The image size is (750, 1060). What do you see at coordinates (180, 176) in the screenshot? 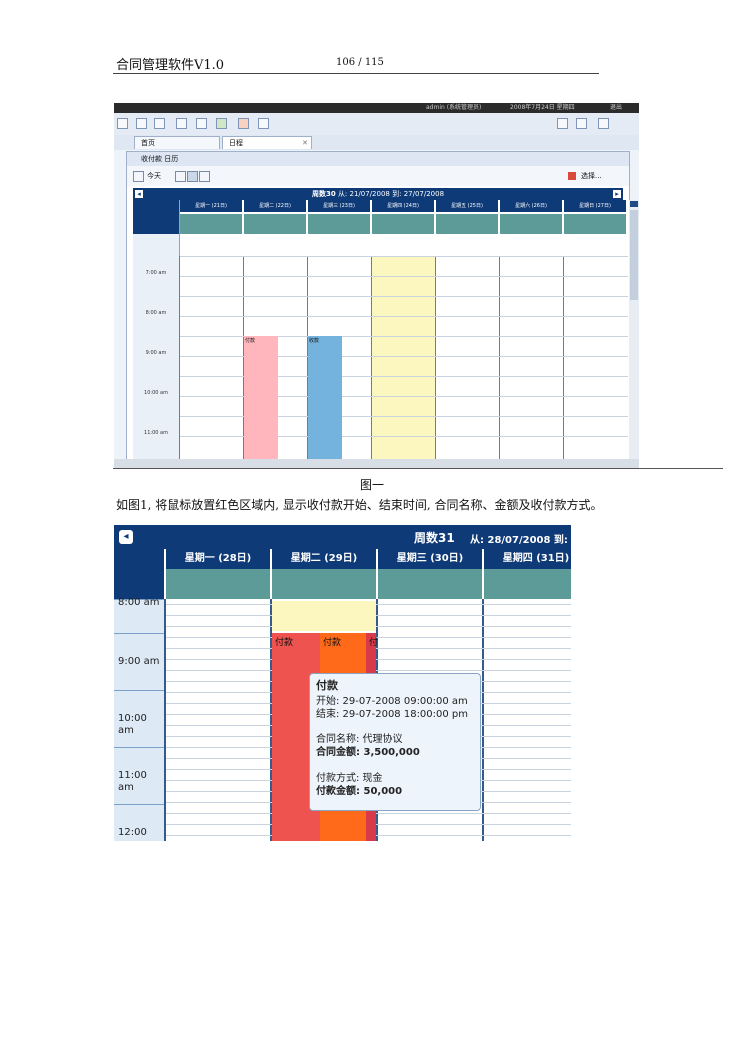
I see `day-view-icon` at bounding box center [180, 176].